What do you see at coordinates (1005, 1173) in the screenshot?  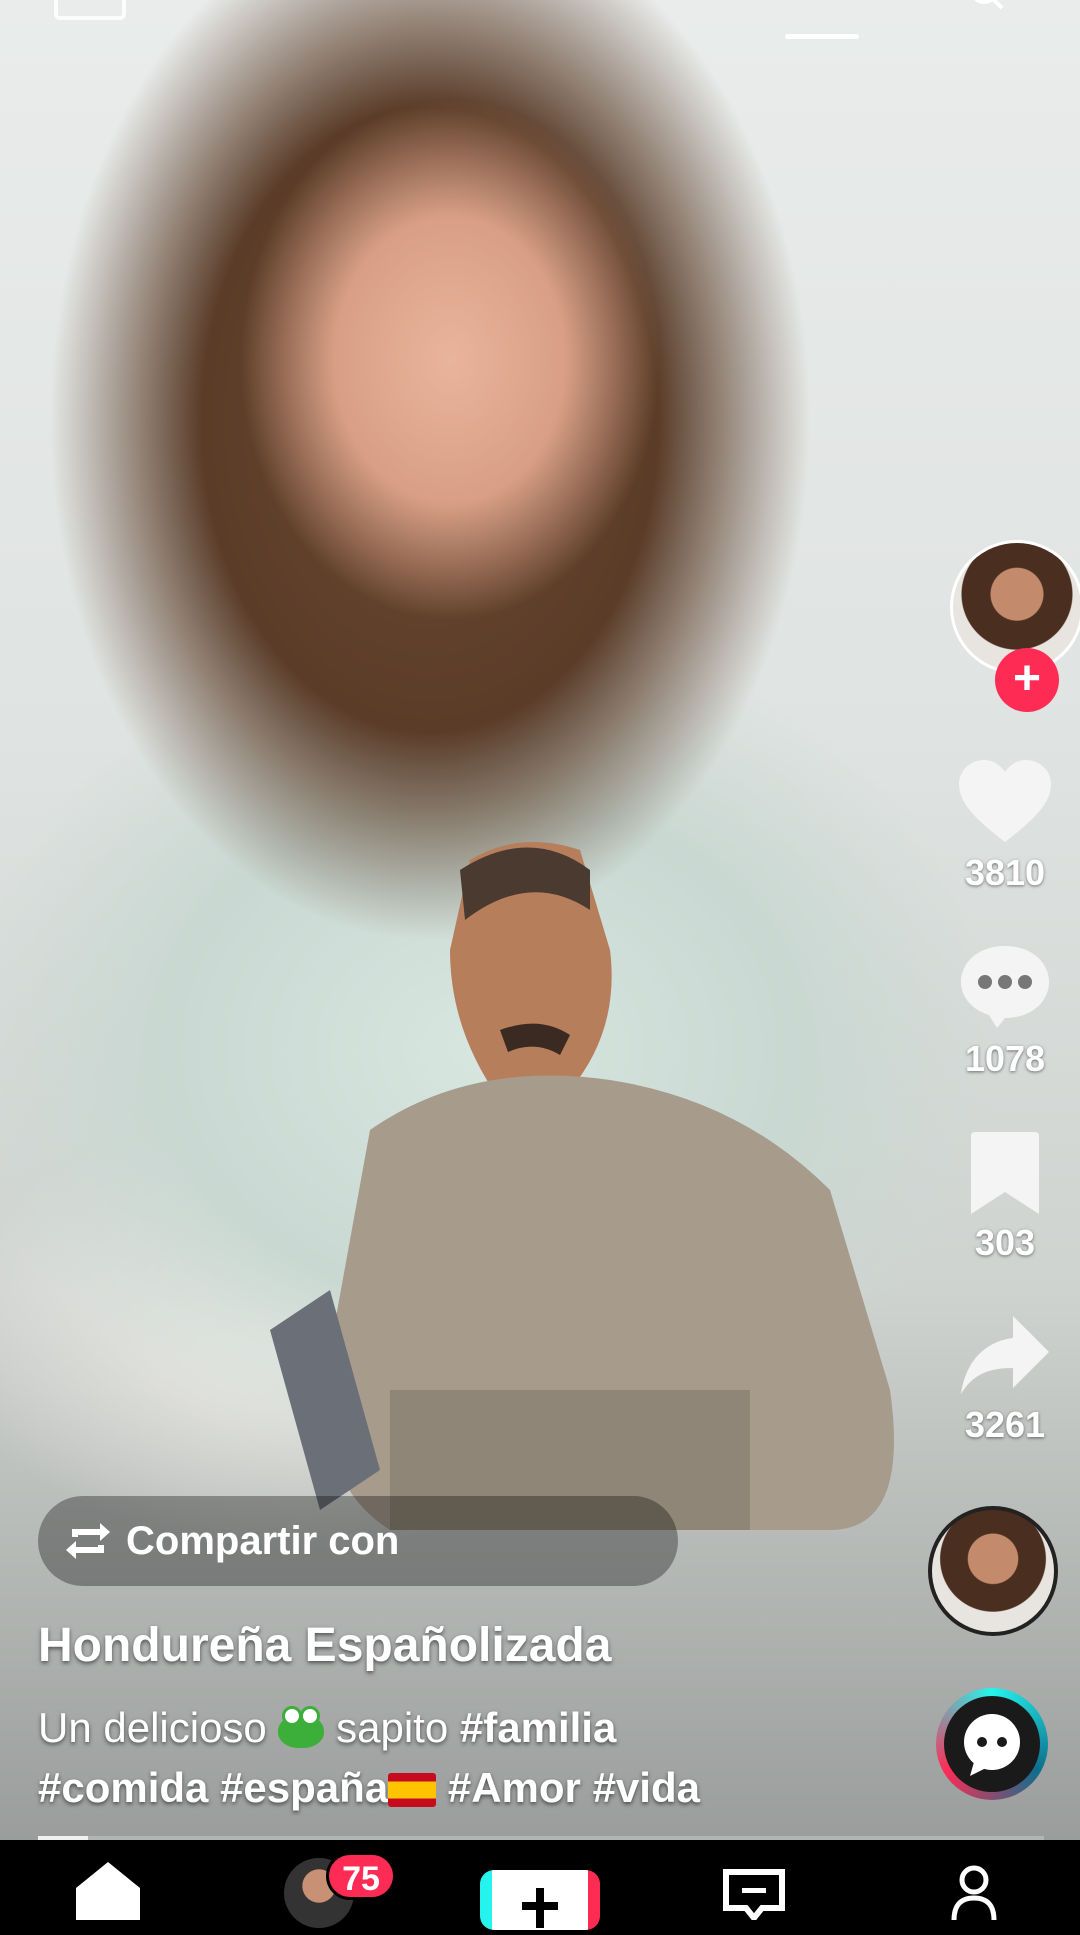 I see `bookmark-icon` at bounding box center [1005, 1173].